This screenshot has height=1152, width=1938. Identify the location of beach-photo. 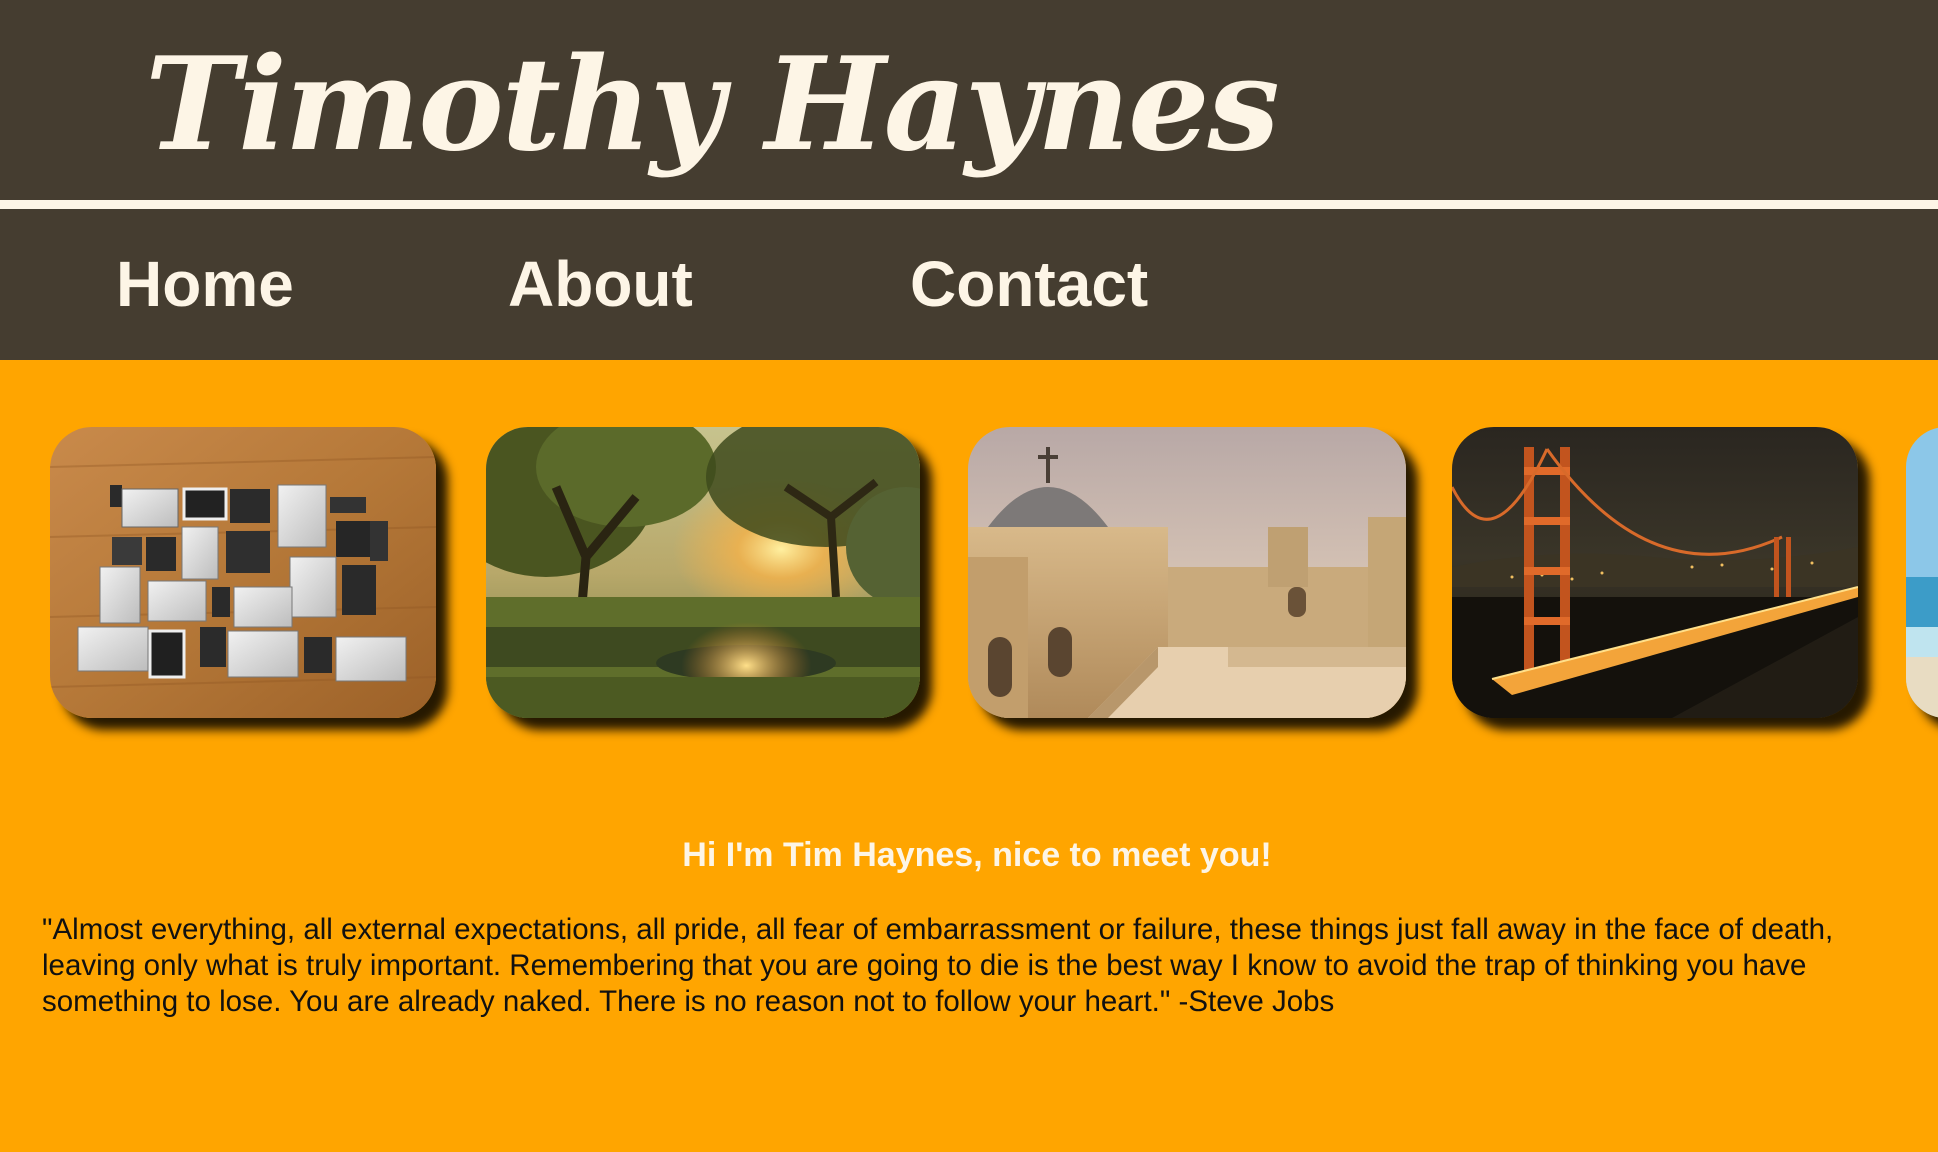
(1922, 572).